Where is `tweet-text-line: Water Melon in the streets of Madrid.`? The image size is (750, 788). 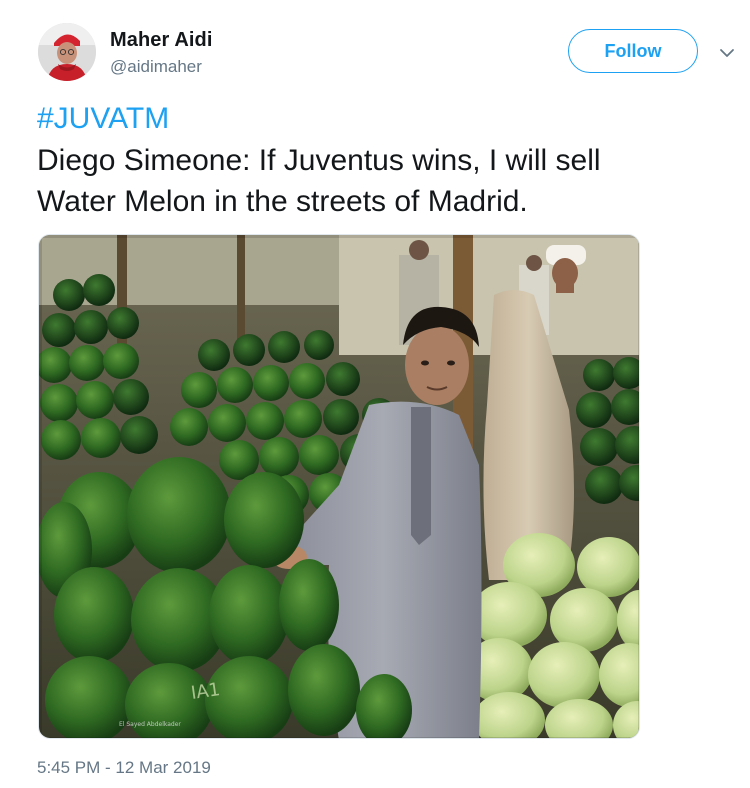 tweet-text-line: Water Melon in the streets of Madrid. is located at coordinates (282, 201).